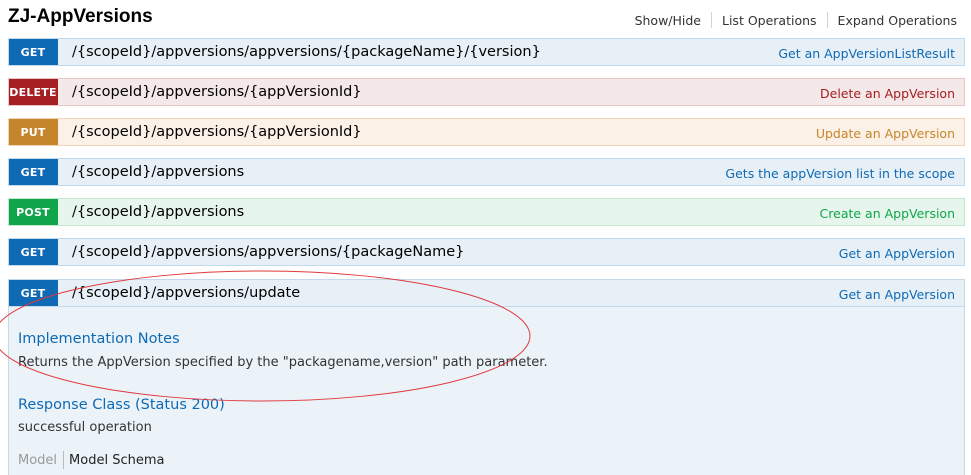 The height and width of the screenshot is (475, 971). I want to click on model-tabs: Model Model Schema, so click(91, 460).